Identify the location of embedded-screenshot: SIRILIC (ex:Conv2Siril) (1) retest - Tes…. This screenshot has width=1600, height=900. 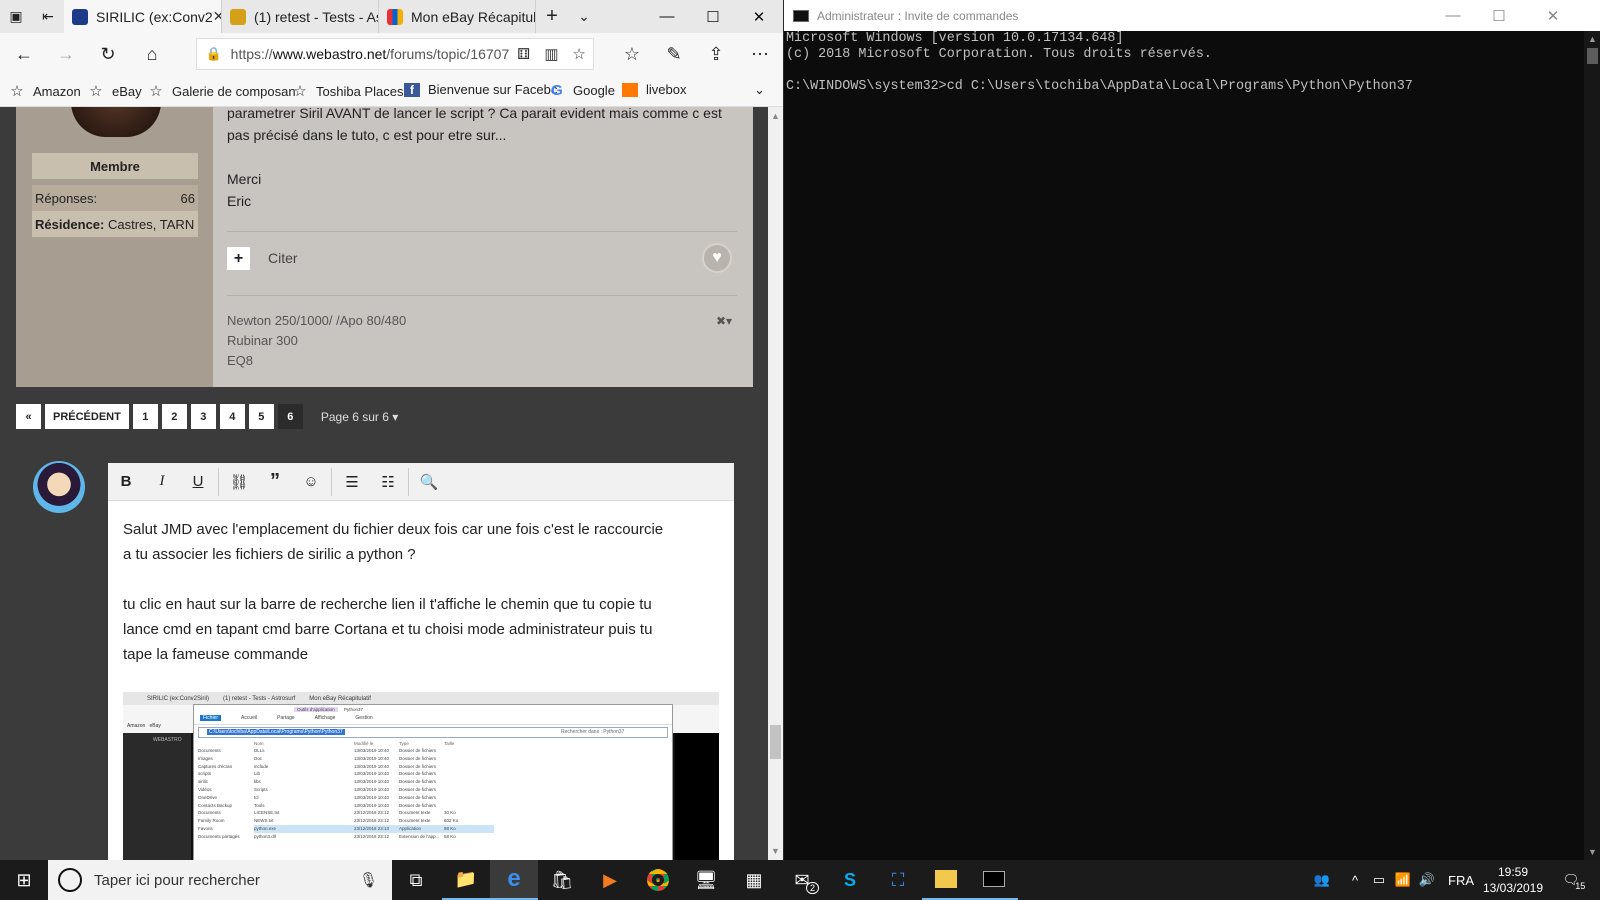
(421, 776).